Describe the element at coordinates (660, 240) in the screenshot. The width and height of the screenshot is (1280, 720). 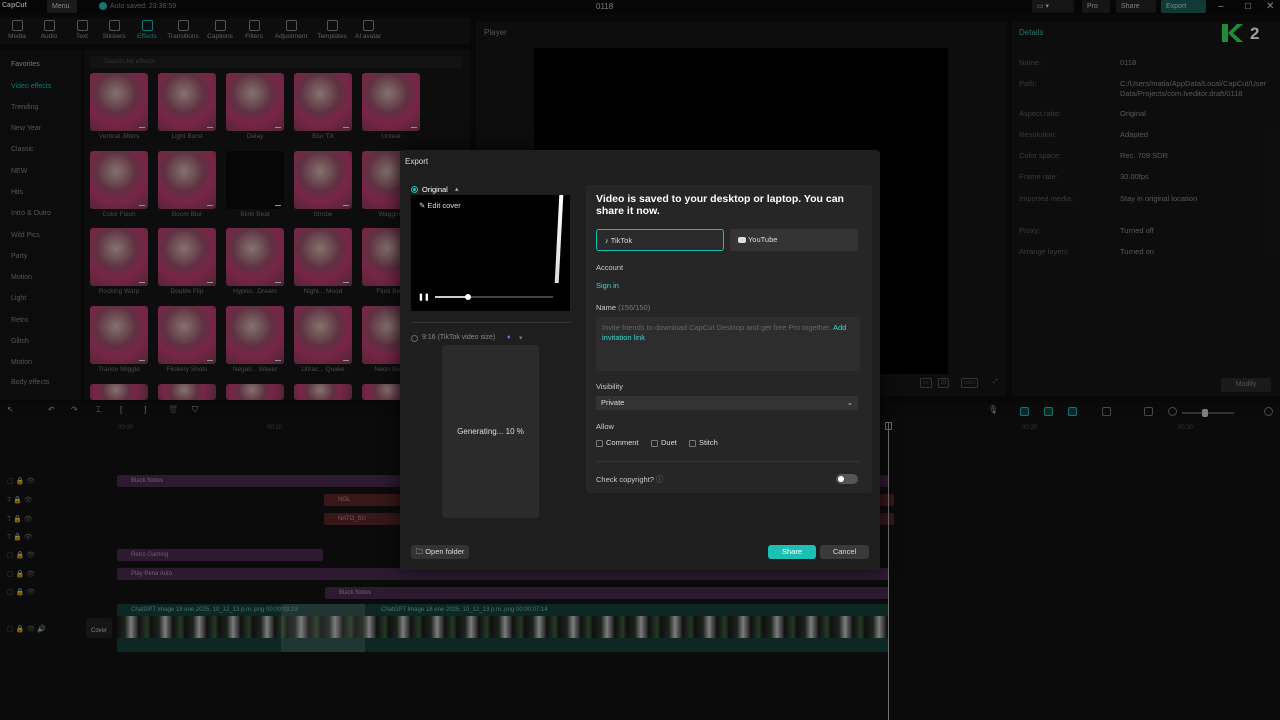
I see `platform-tiktok: ♪ TikTok` at that location.